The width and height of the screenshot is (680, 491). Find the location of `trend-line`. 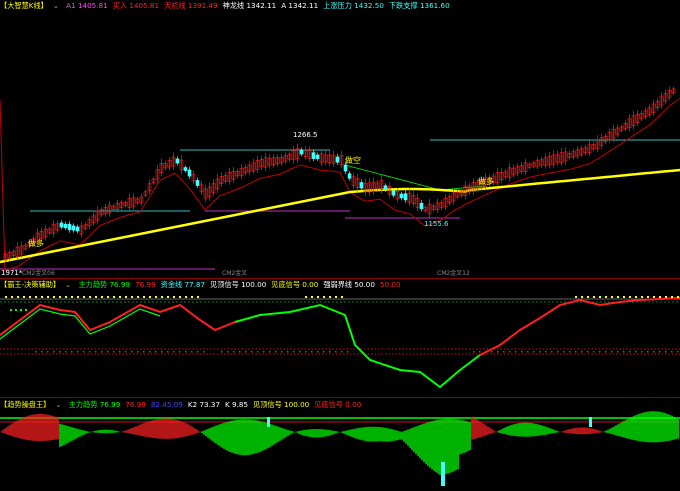

trend-line is located at coordinates (357, 346).